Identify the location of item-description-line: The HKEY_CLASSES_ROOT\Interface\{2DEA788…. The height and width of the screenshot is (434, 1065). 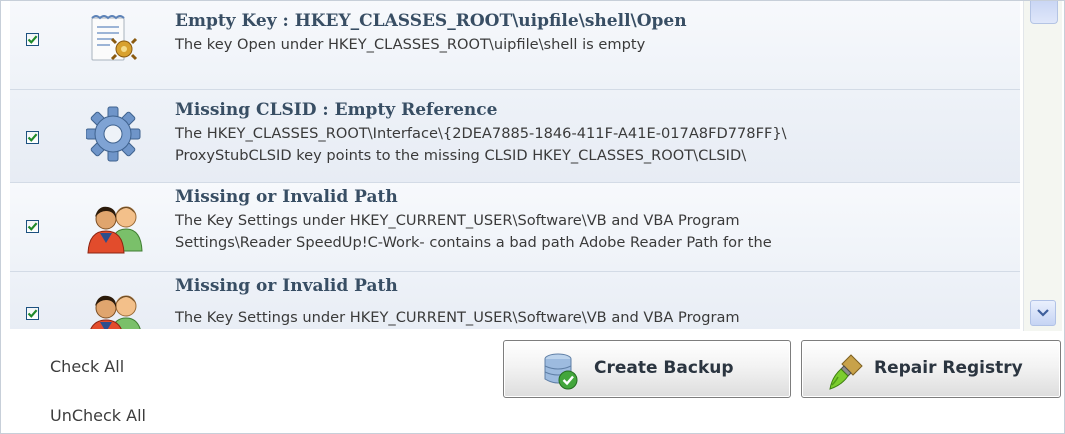
(481, 133).